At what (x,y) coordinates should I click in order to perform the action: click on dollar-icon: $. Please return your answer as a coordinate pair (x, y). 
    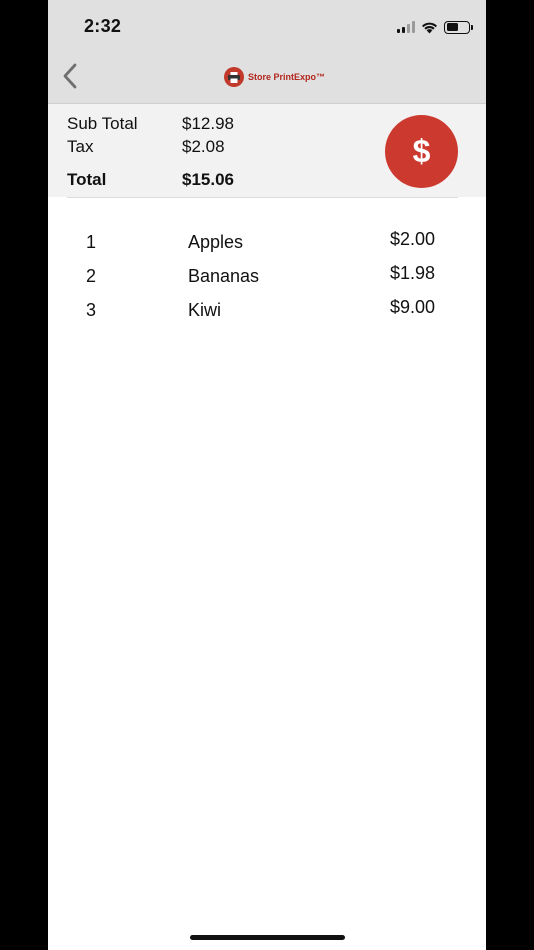
    Looking at the image, I should click on (421, 151).